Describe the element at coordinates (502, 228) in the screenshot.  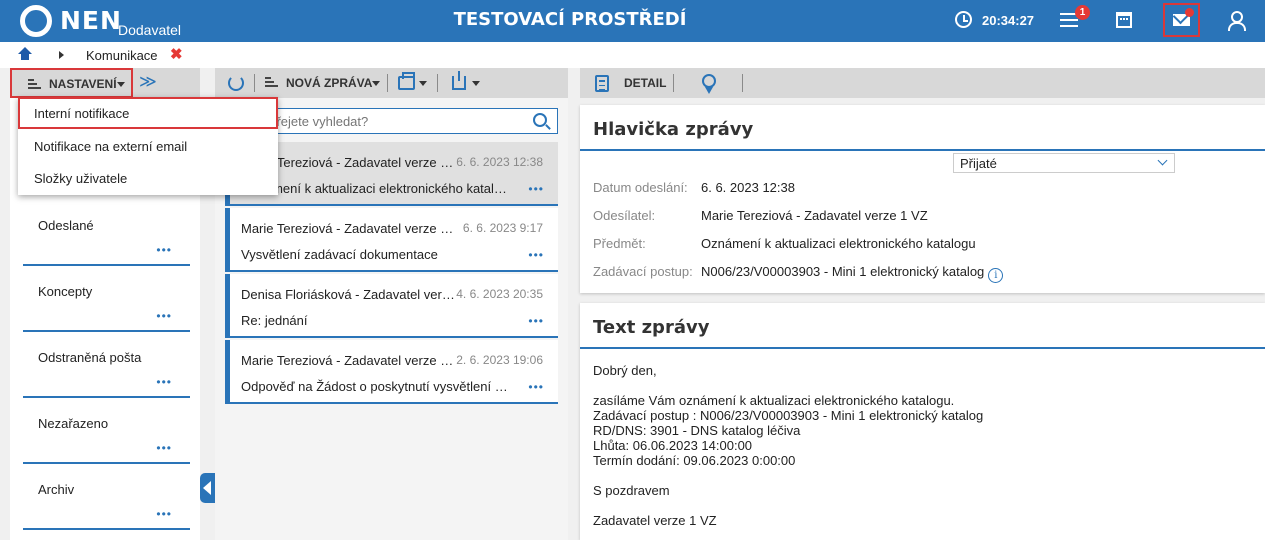
I see `message-date: 6. 6. 2023 9:17` at that location.